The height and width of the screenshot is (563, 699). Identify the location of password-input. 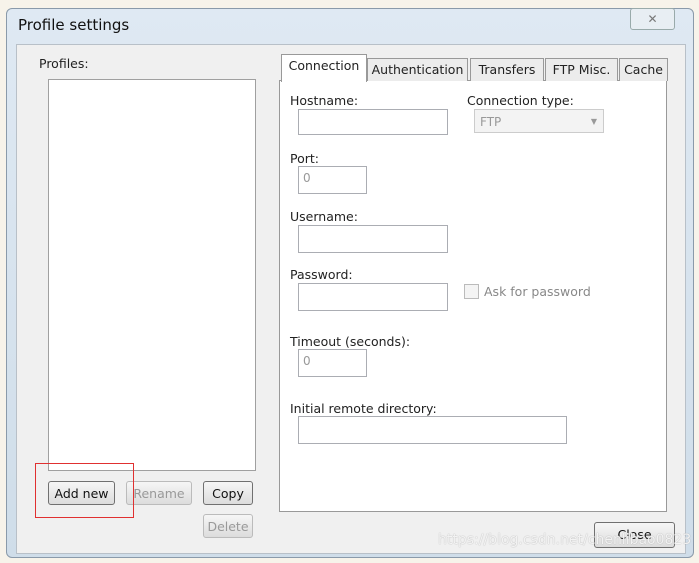
(373, 297).